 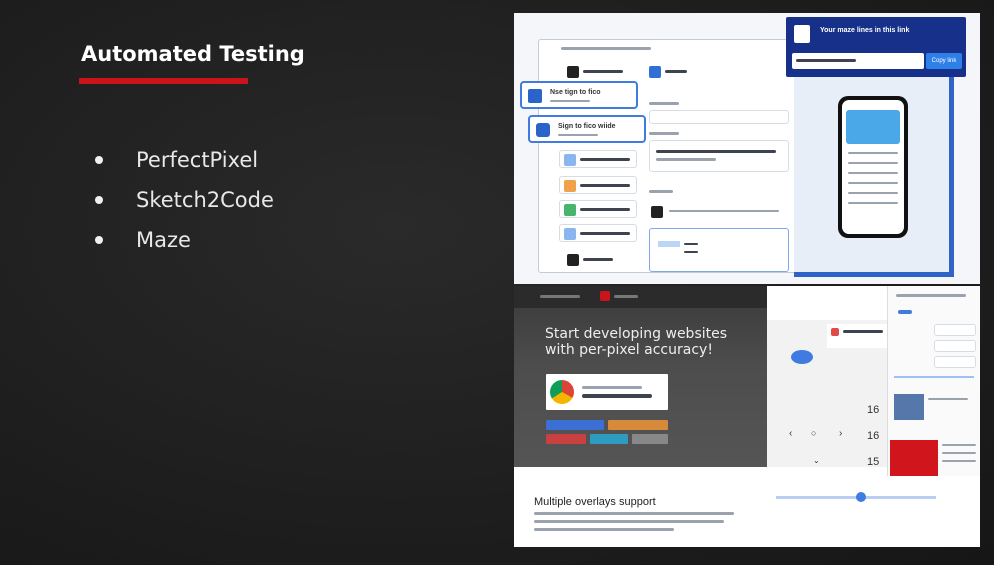 What do you see at coordinates (535, 96) in the screenshot?
I see `page-icon` at bounding box center [535, 96].